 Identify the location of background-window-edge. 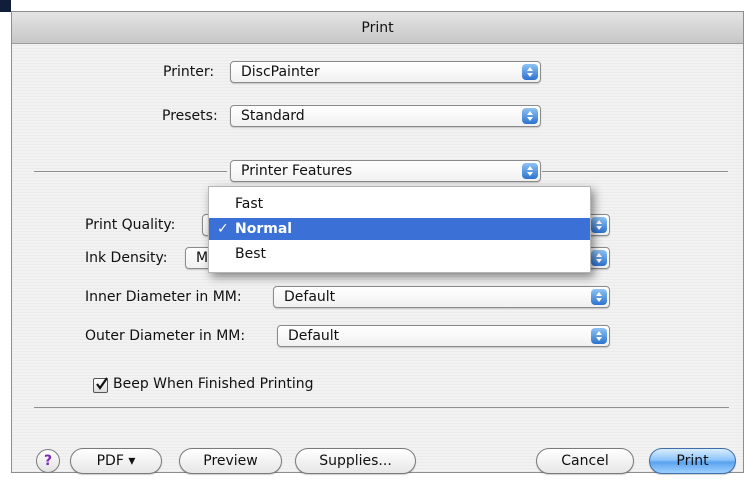
(5, 6).